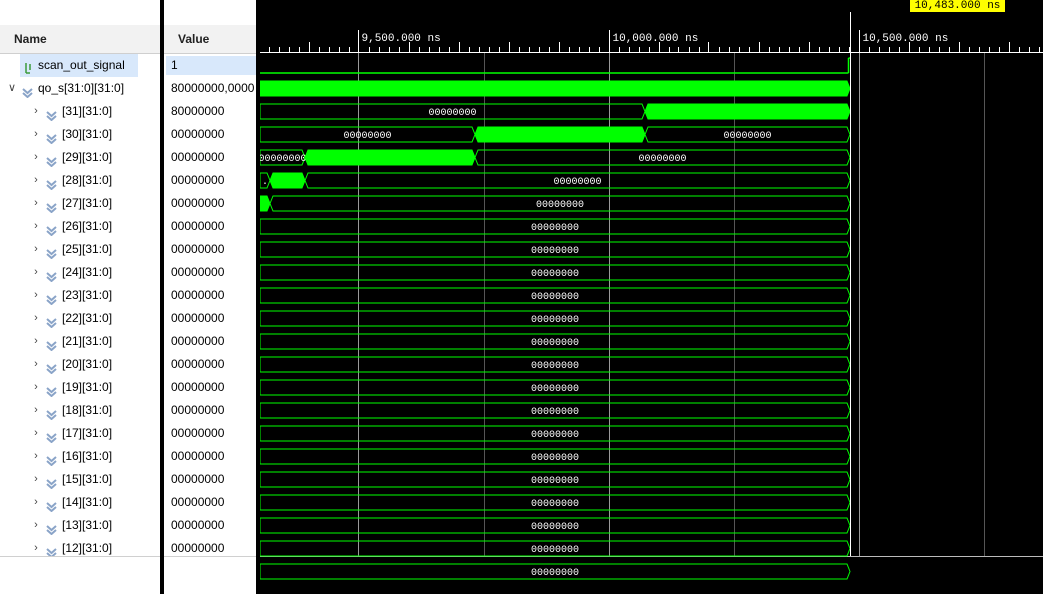  What do you see at coordinates (87, 180) in the screenshot?
I see `signal-name: [28][31:0]` at bounding box center [87, 180].